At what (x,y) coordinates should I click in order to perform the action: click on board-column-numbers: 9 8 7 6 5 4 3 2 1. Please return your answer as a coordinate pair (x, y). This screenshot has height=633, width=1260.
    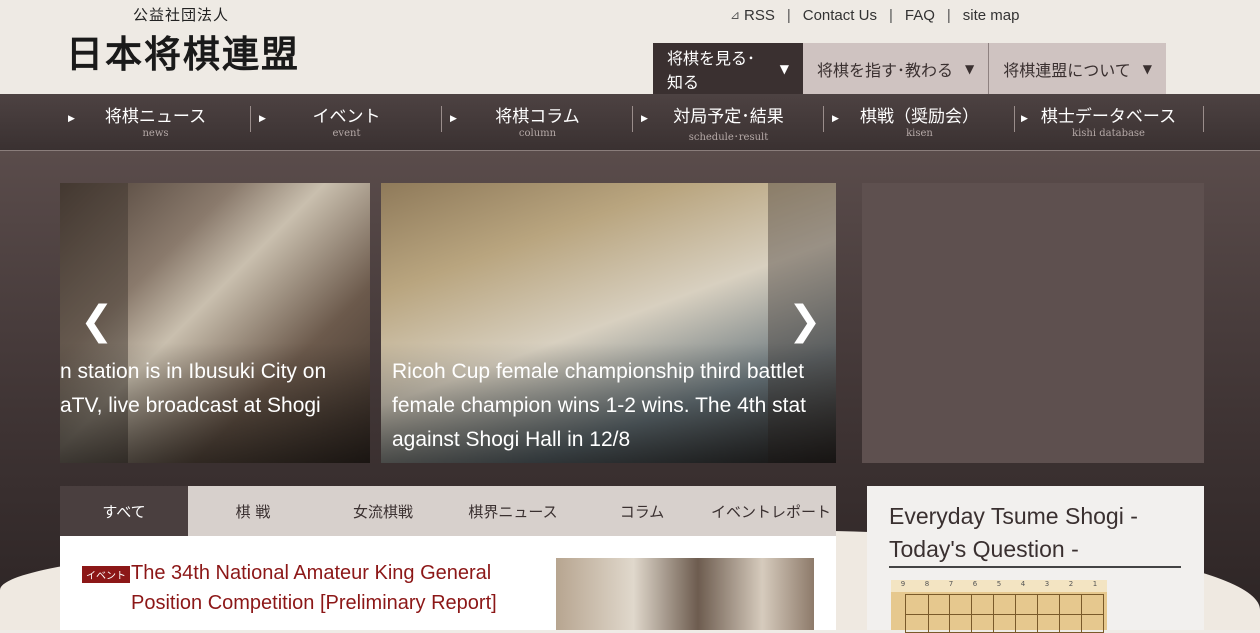
    Looking at the image, I should click on (999, 586).